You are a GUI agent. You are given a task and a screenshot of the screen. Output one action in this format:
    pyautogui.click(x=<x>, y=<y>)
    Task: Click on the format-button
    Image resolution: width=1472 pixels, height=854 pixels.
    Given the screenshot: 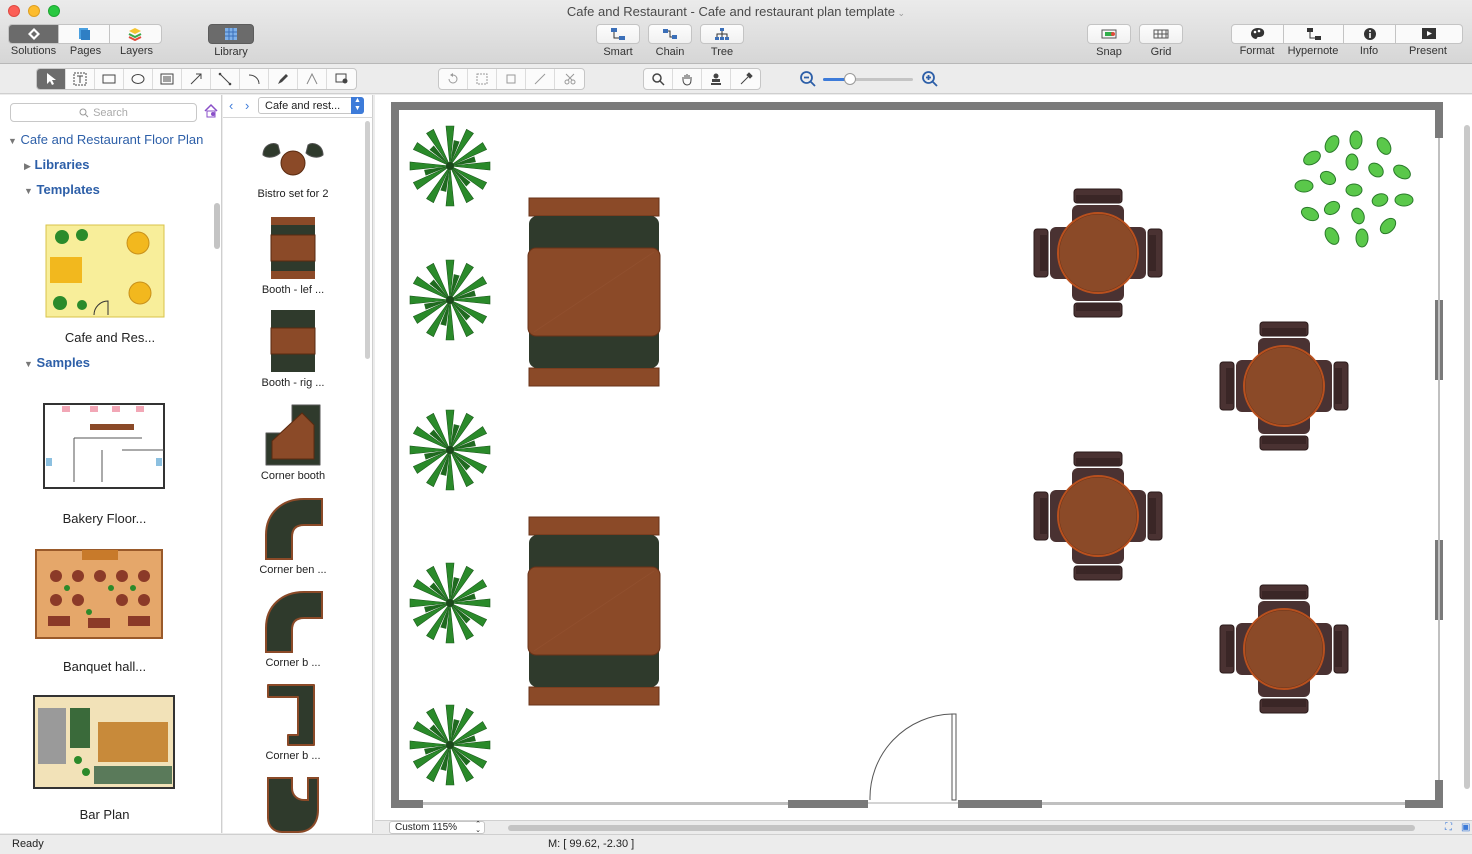 What is the action you would take?
    pyautogui.click(x=1258, y=34)
    